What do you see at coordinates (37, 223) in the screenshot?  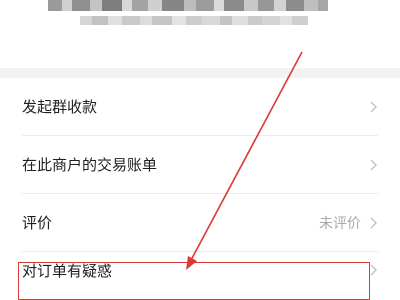 I see `menu-item-label: 评价` at bounding box center [37, 223].